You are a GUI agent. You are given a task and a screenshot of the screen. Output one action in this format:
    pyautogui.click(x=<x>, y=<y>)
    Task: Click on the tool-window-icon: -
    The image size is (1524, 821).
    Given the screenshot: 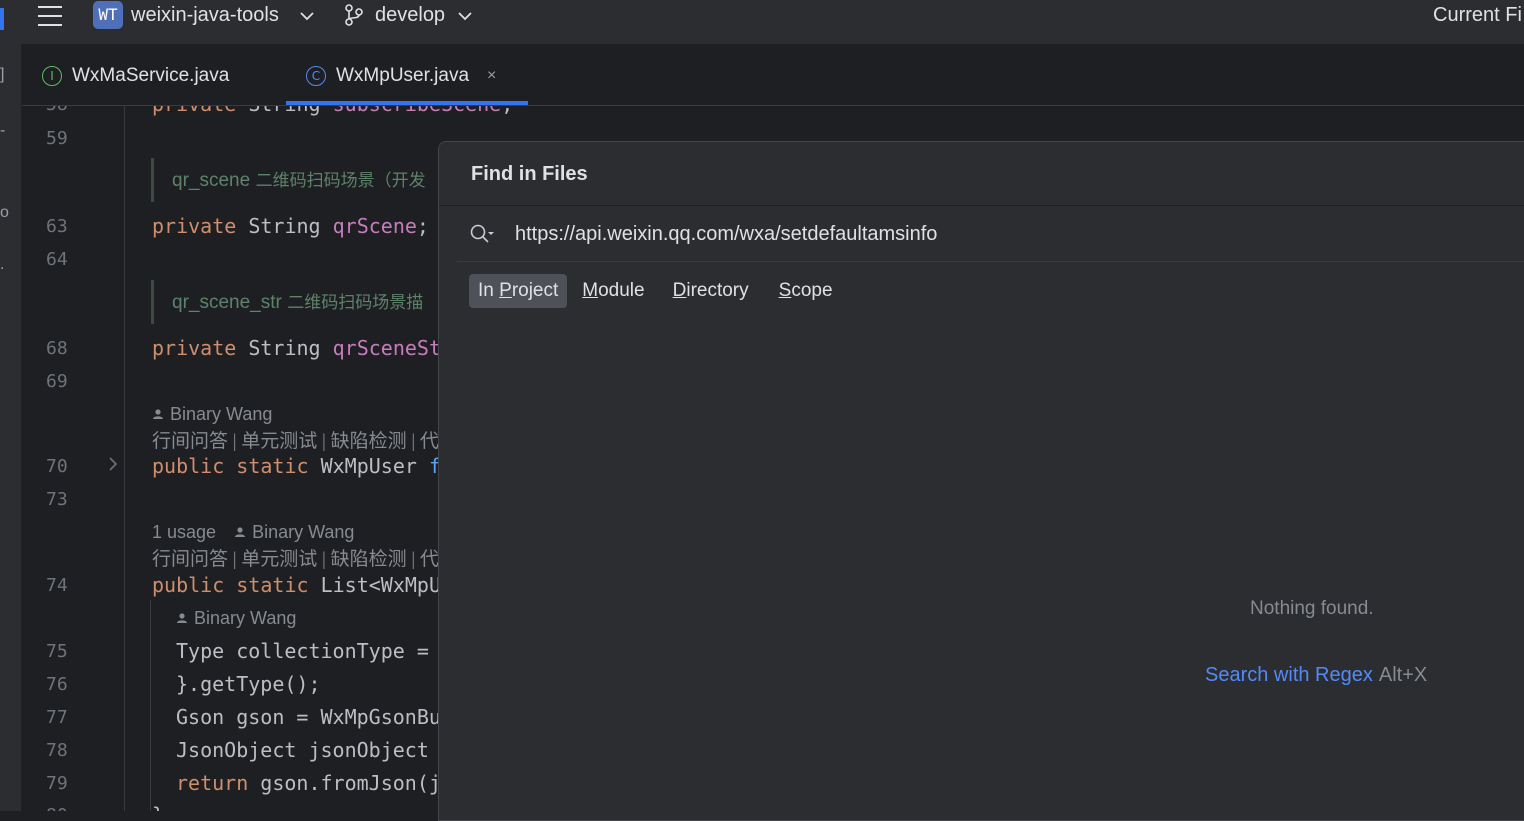 What is the action you would take?
    pyautogui.click(x=2, y=131)
    